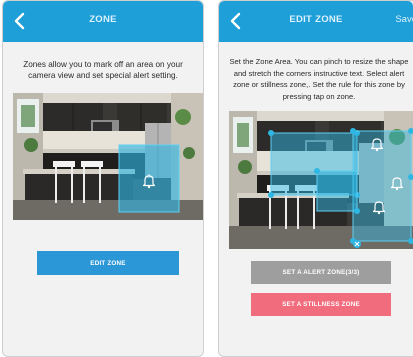 The image size is (413, 357). Describe the element at coordinates (404, 19) in the screenshot. I see `save-button: Save` at that location.